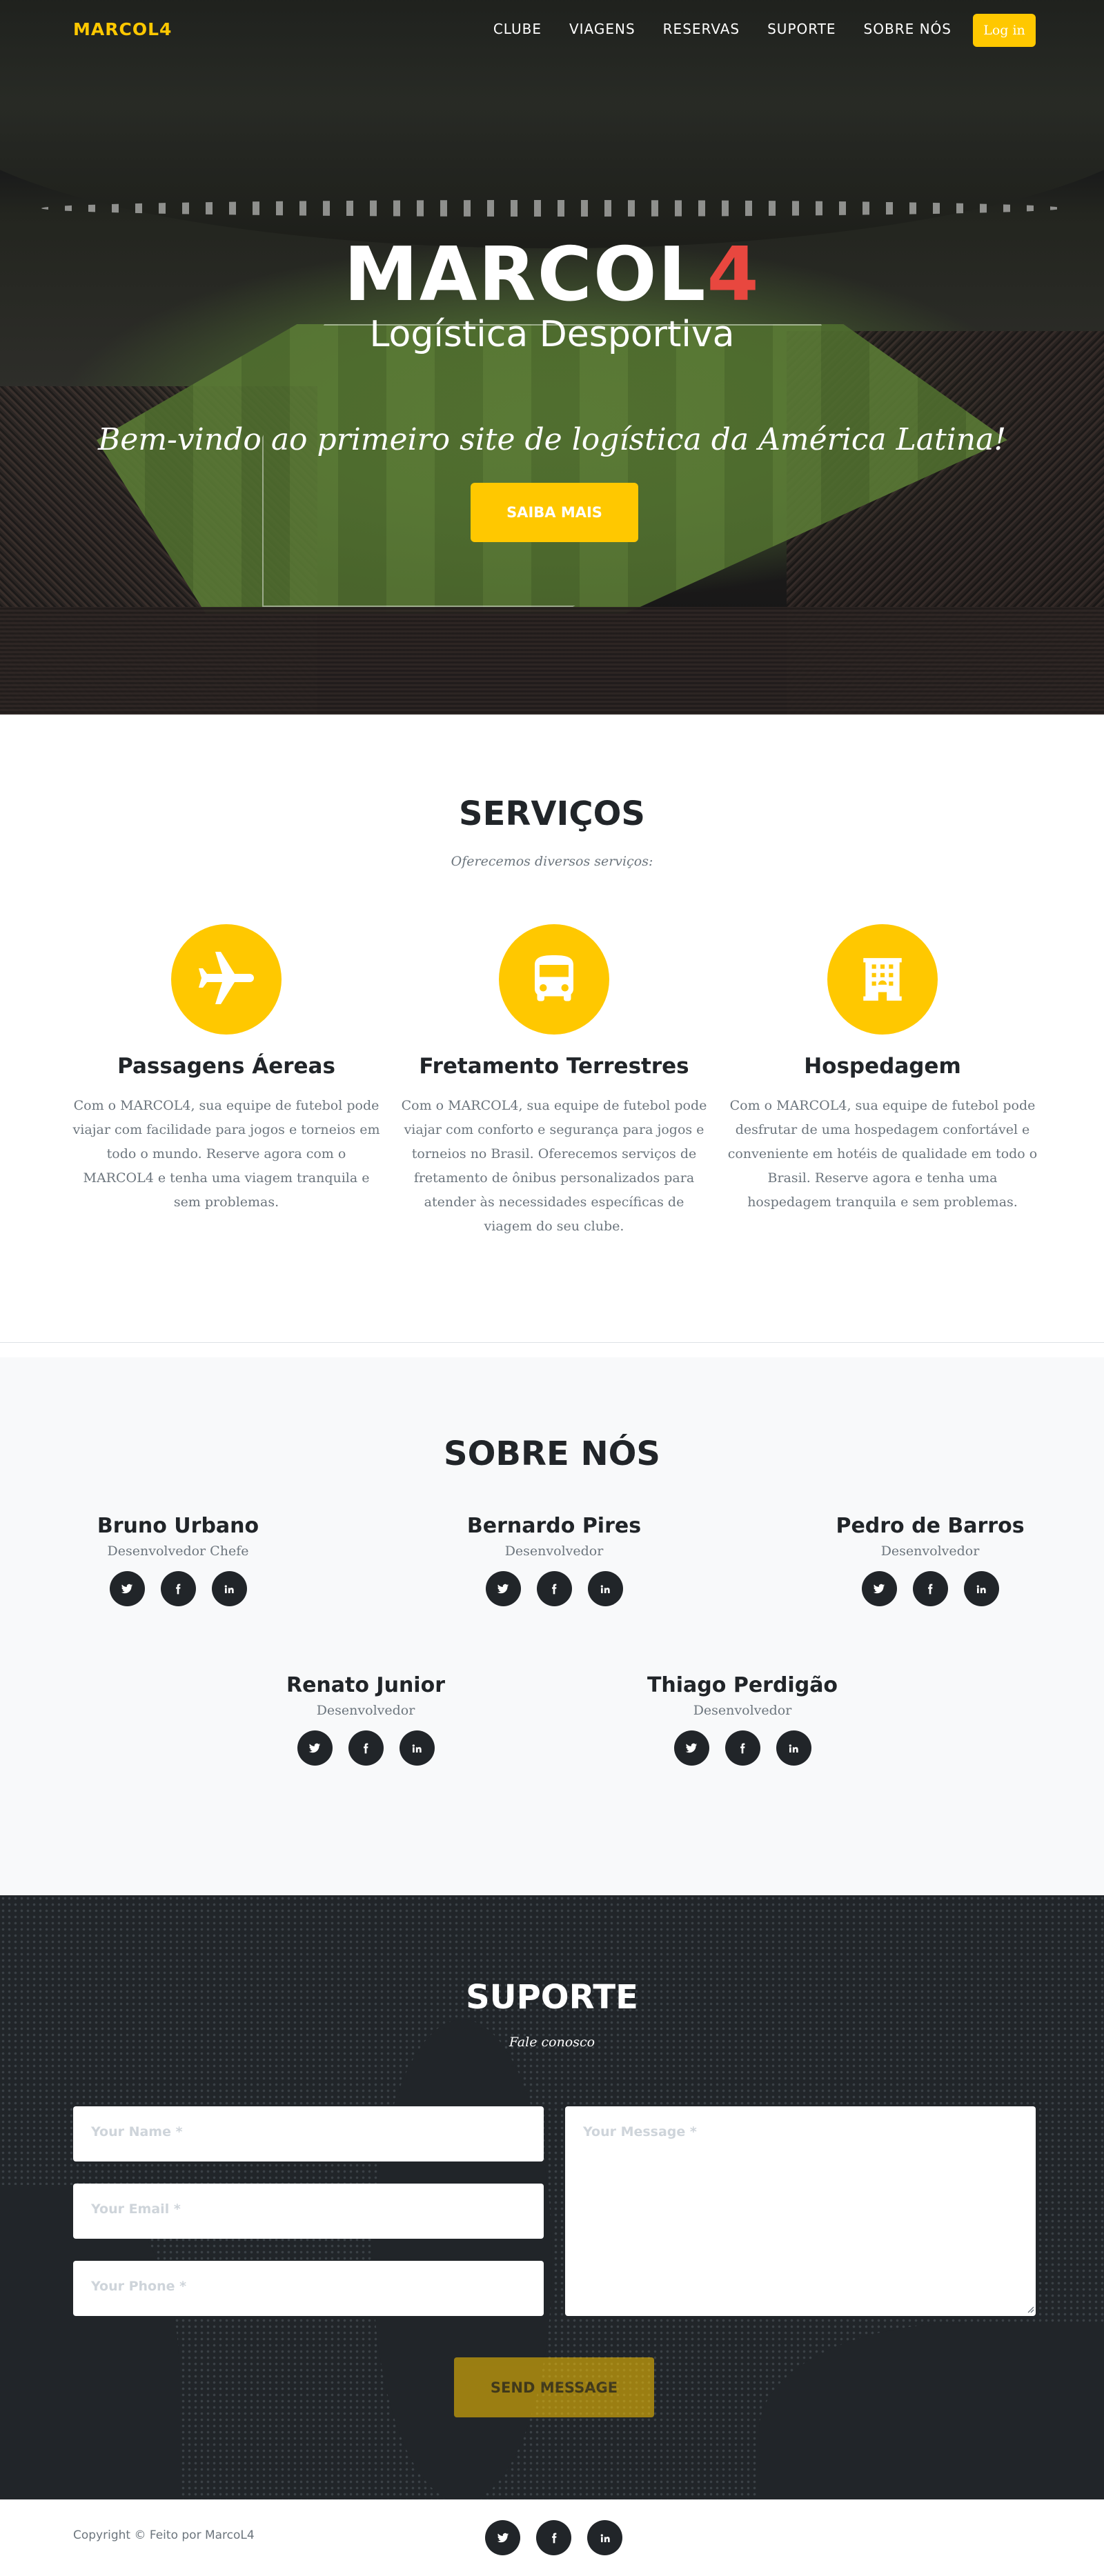  What do you see at coordinates (552, 1342) in the screenshot?
I see `section-divider` at bounding box center [552, 1342].